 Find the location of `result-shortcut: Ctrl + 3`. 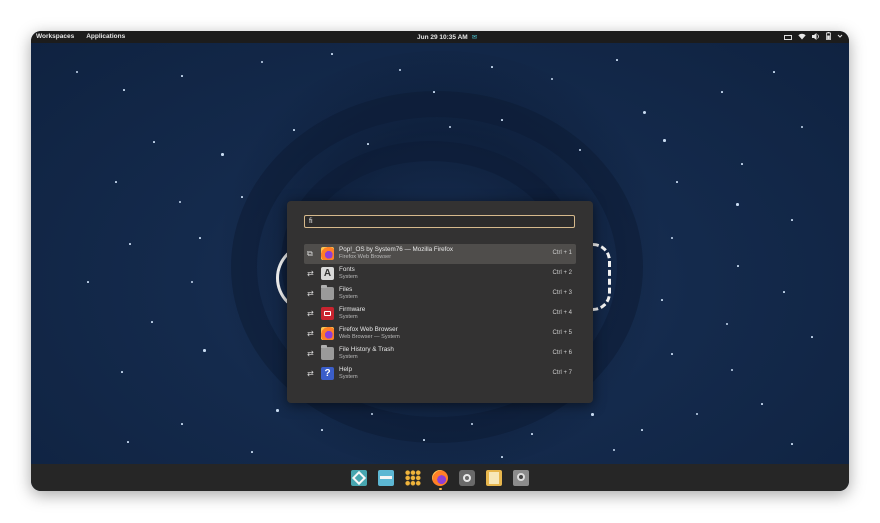

result-shortcut: Ctrl + 3 is located at coordinates (562, 293).